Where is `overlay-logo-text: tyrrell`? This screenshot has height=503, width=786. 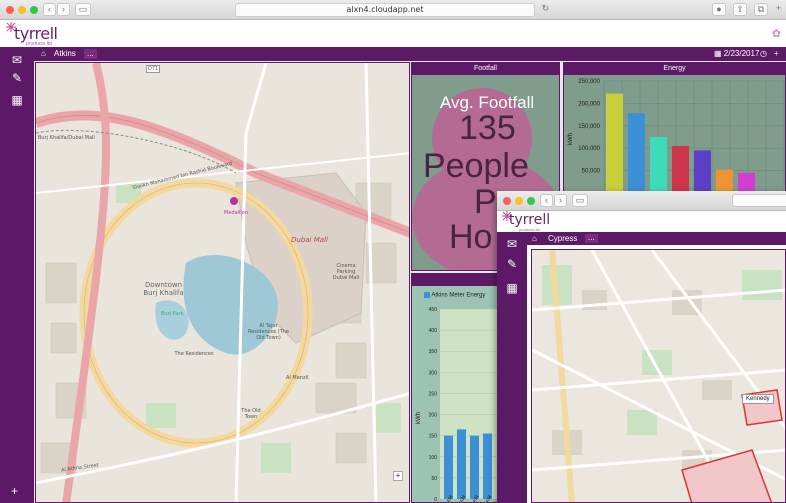
overlay-logo-text: tyrrell is located at coordinates (529, 220).